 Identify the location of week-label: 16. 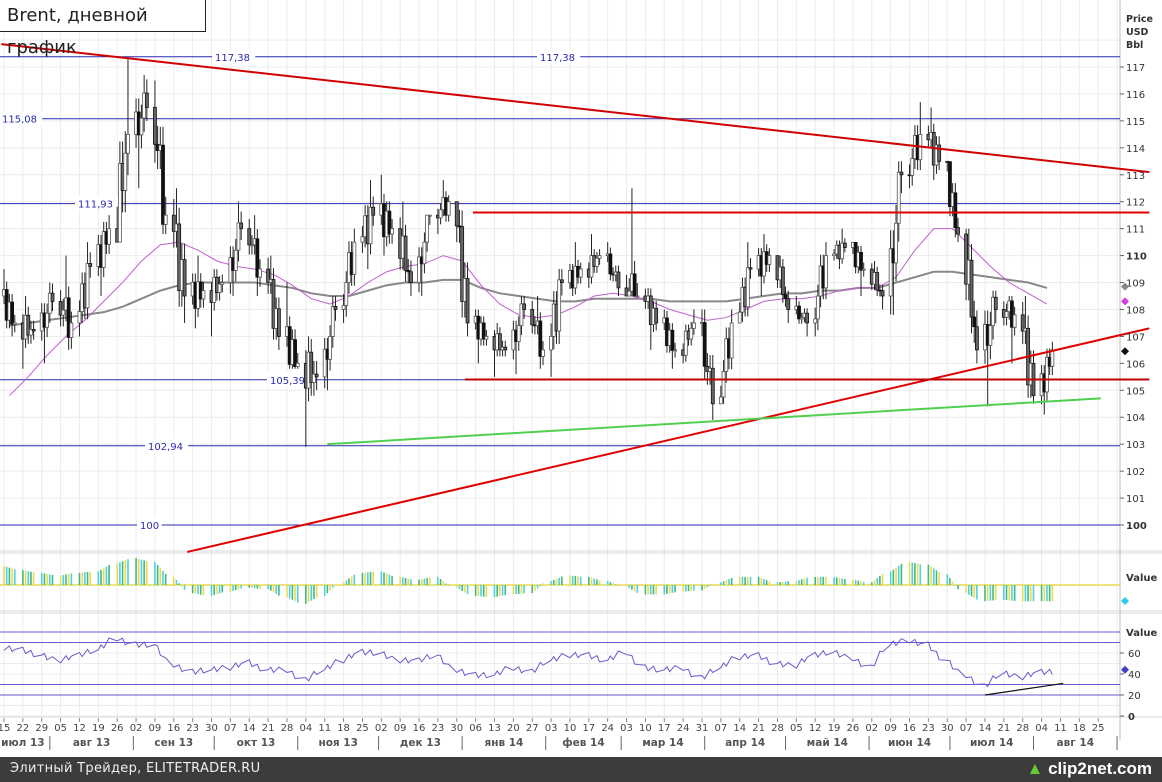
(419, 728).